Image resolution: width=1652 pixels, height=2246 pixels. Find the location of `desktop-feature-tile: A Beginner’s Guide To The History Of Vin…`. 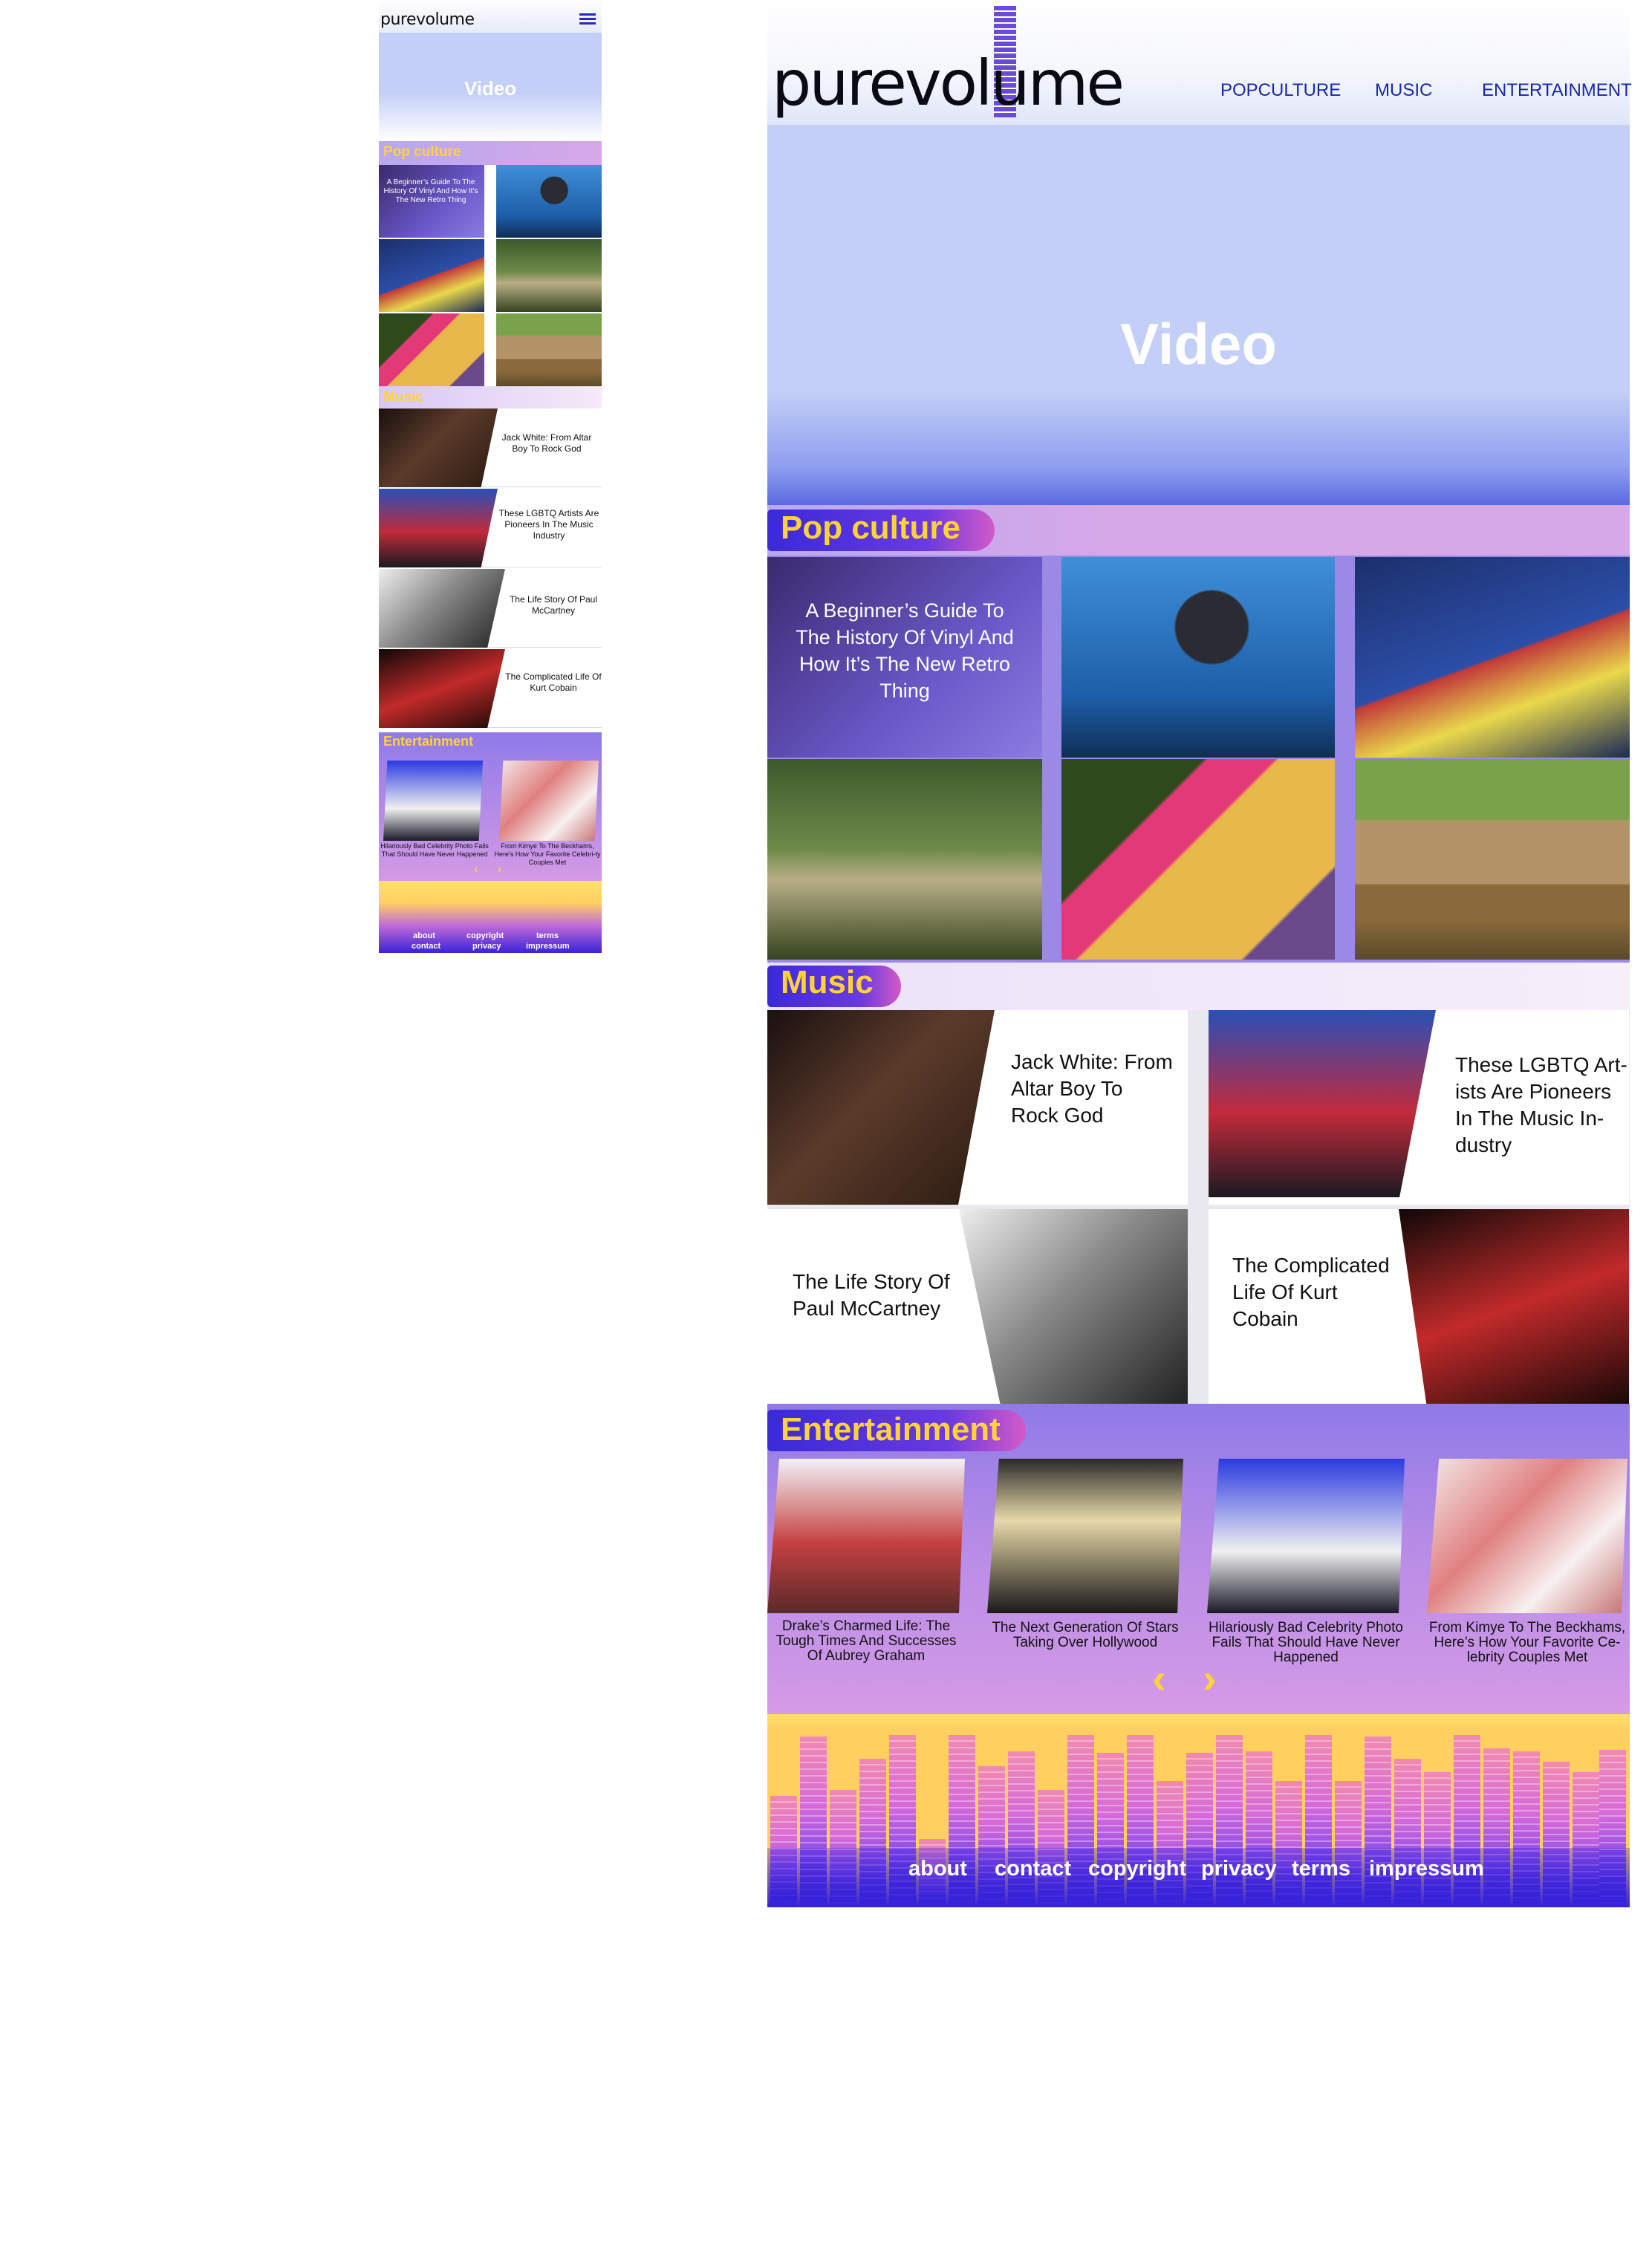

desktop-feature-tile: A Beginner’s Guide To The History Of Vin… is located at coordinates (905, 657).